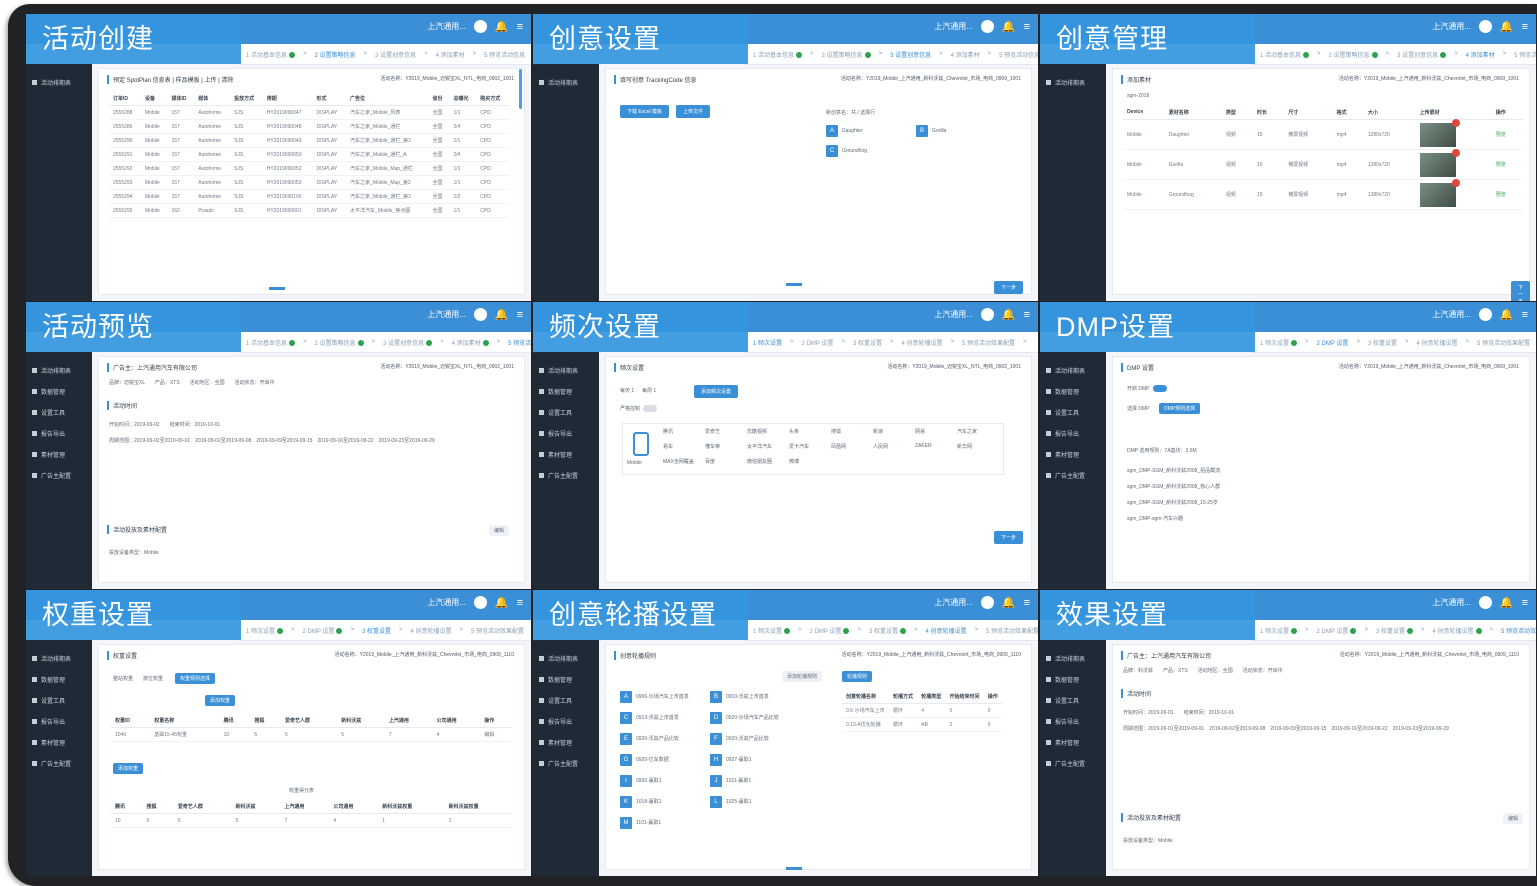 The image size is (1537, 886). Describe the element at coordinates (794, 868) in the screenshot. I see `pagination-indicator` at that location.